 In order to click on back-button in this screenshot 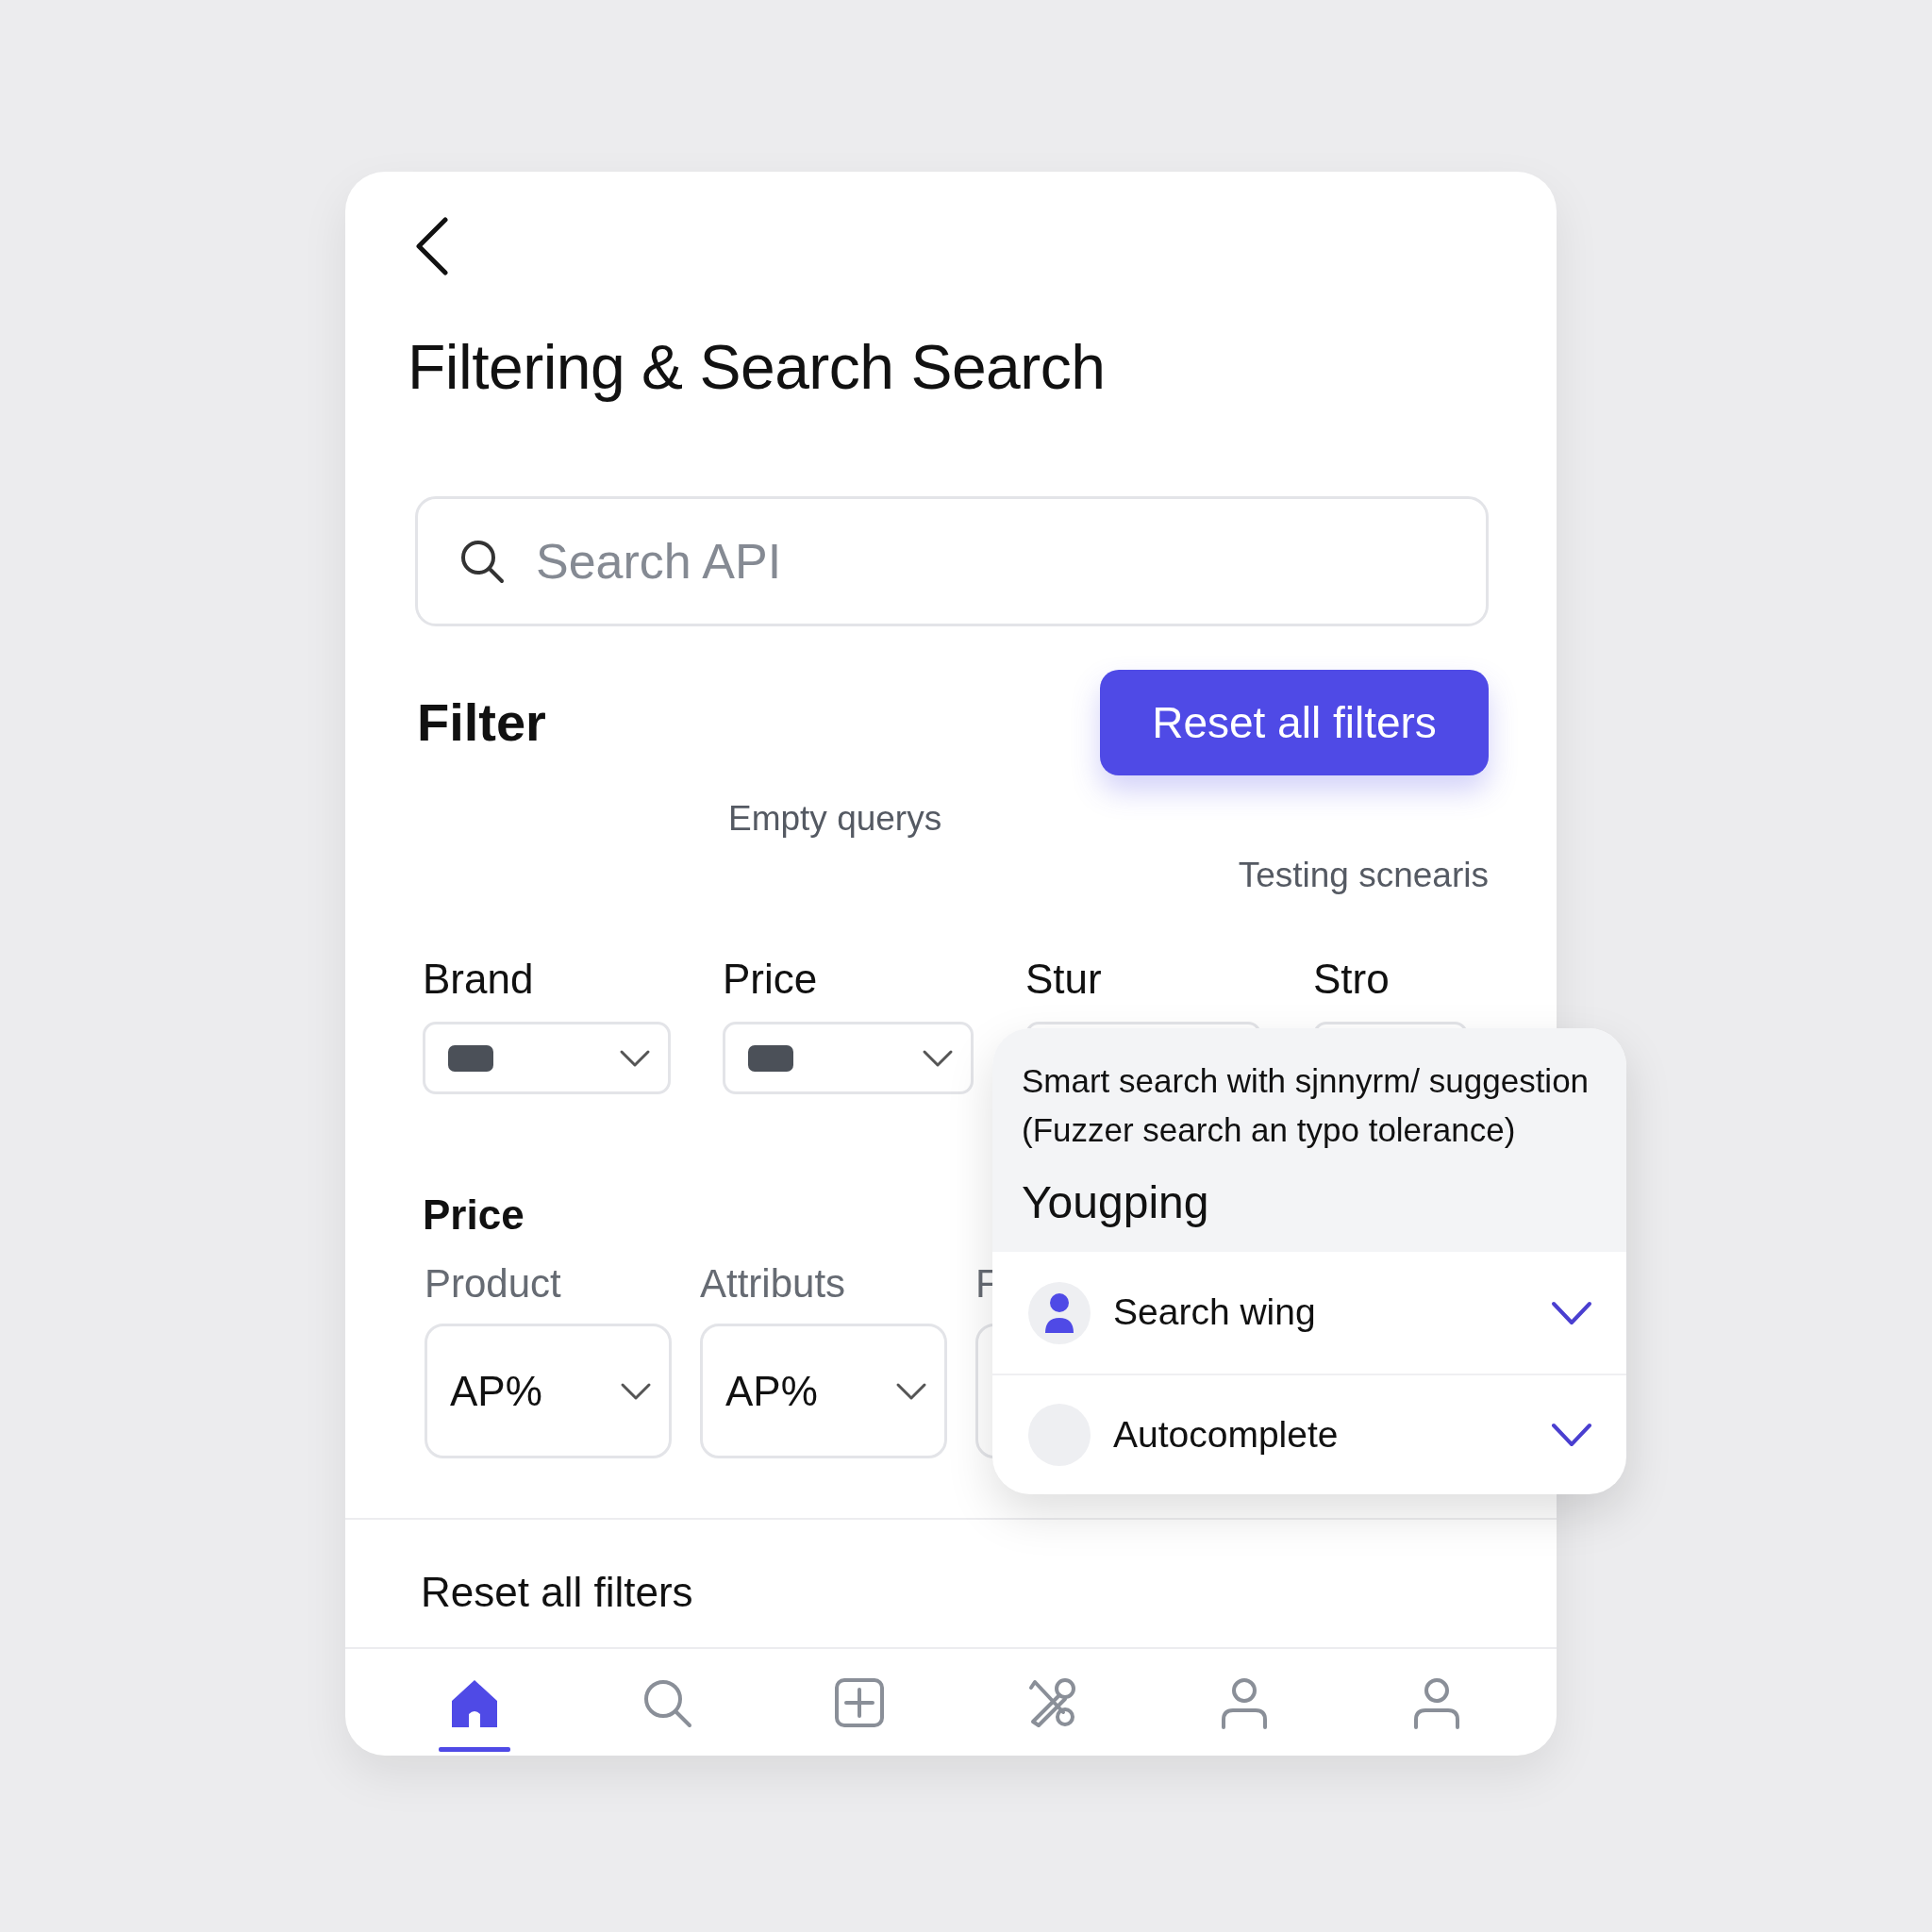, I will do `click(432, 246)`.